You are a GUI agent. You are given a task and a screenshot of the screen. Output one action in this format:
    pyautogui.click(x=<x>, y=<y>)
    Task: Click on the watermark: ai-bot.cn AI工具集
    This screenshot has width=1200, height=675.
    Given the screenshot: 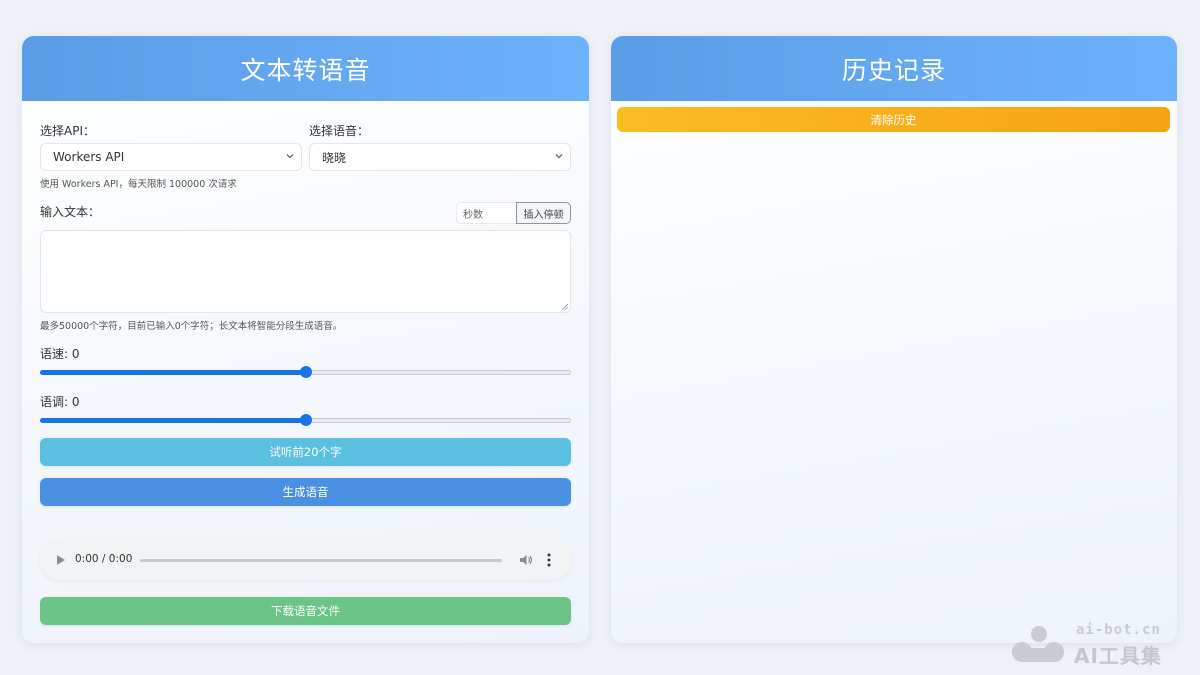 What is the action you would take?
    pyautogui.click(x=1102, y=645)
    